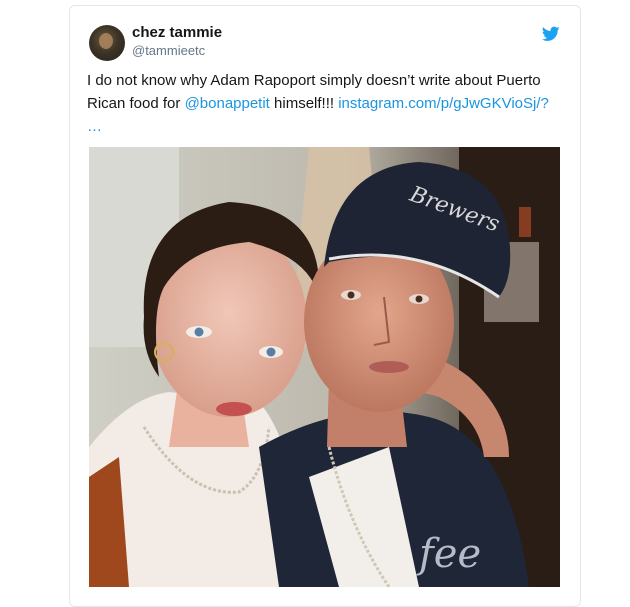  What do you see at coordinates (107, 43) in the screenshot?
I see `avatar` at bounding box center [107, 43].